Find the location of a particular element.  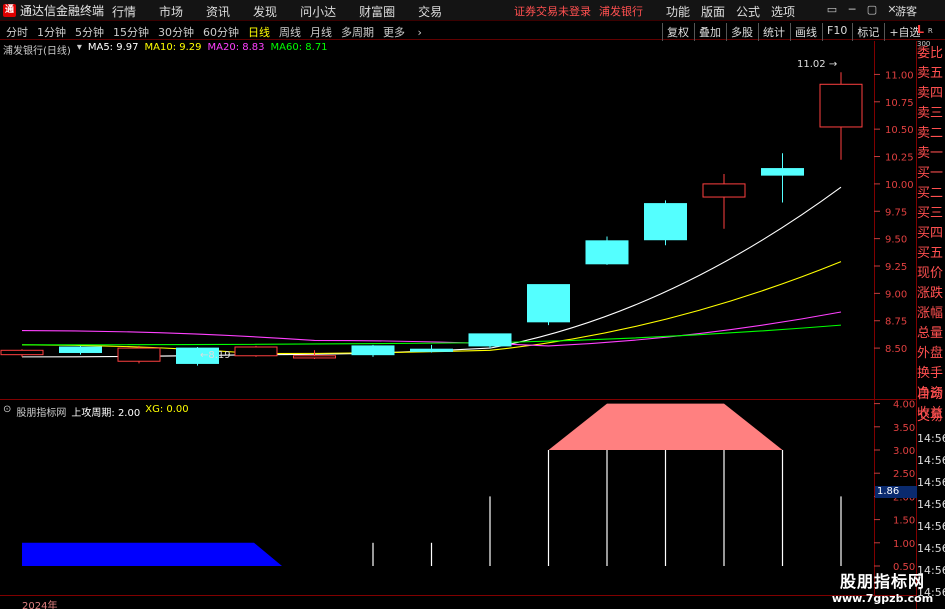

quote-field-label: 卖二 is located at coordinates (930, 133).